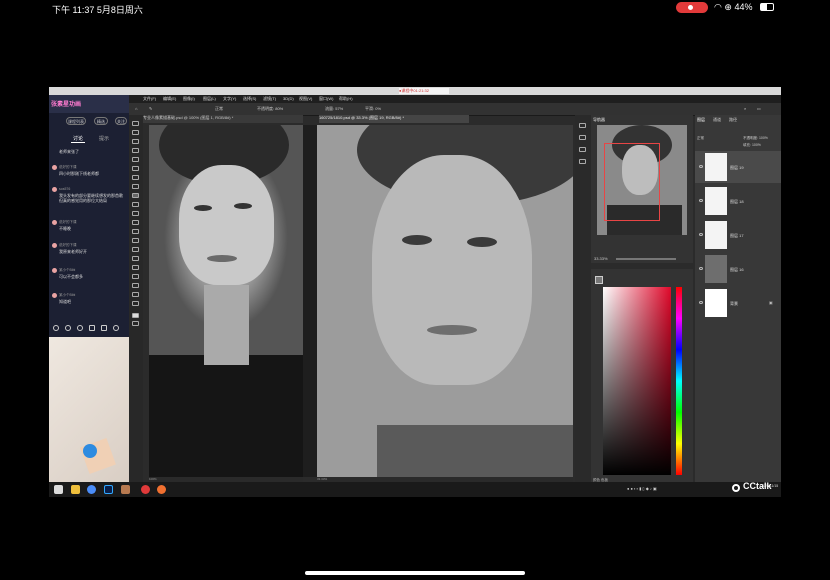 This screenshot has height=580, width=830. I want to click on chat-chip-courses: 课程列表, so click(76, 121).